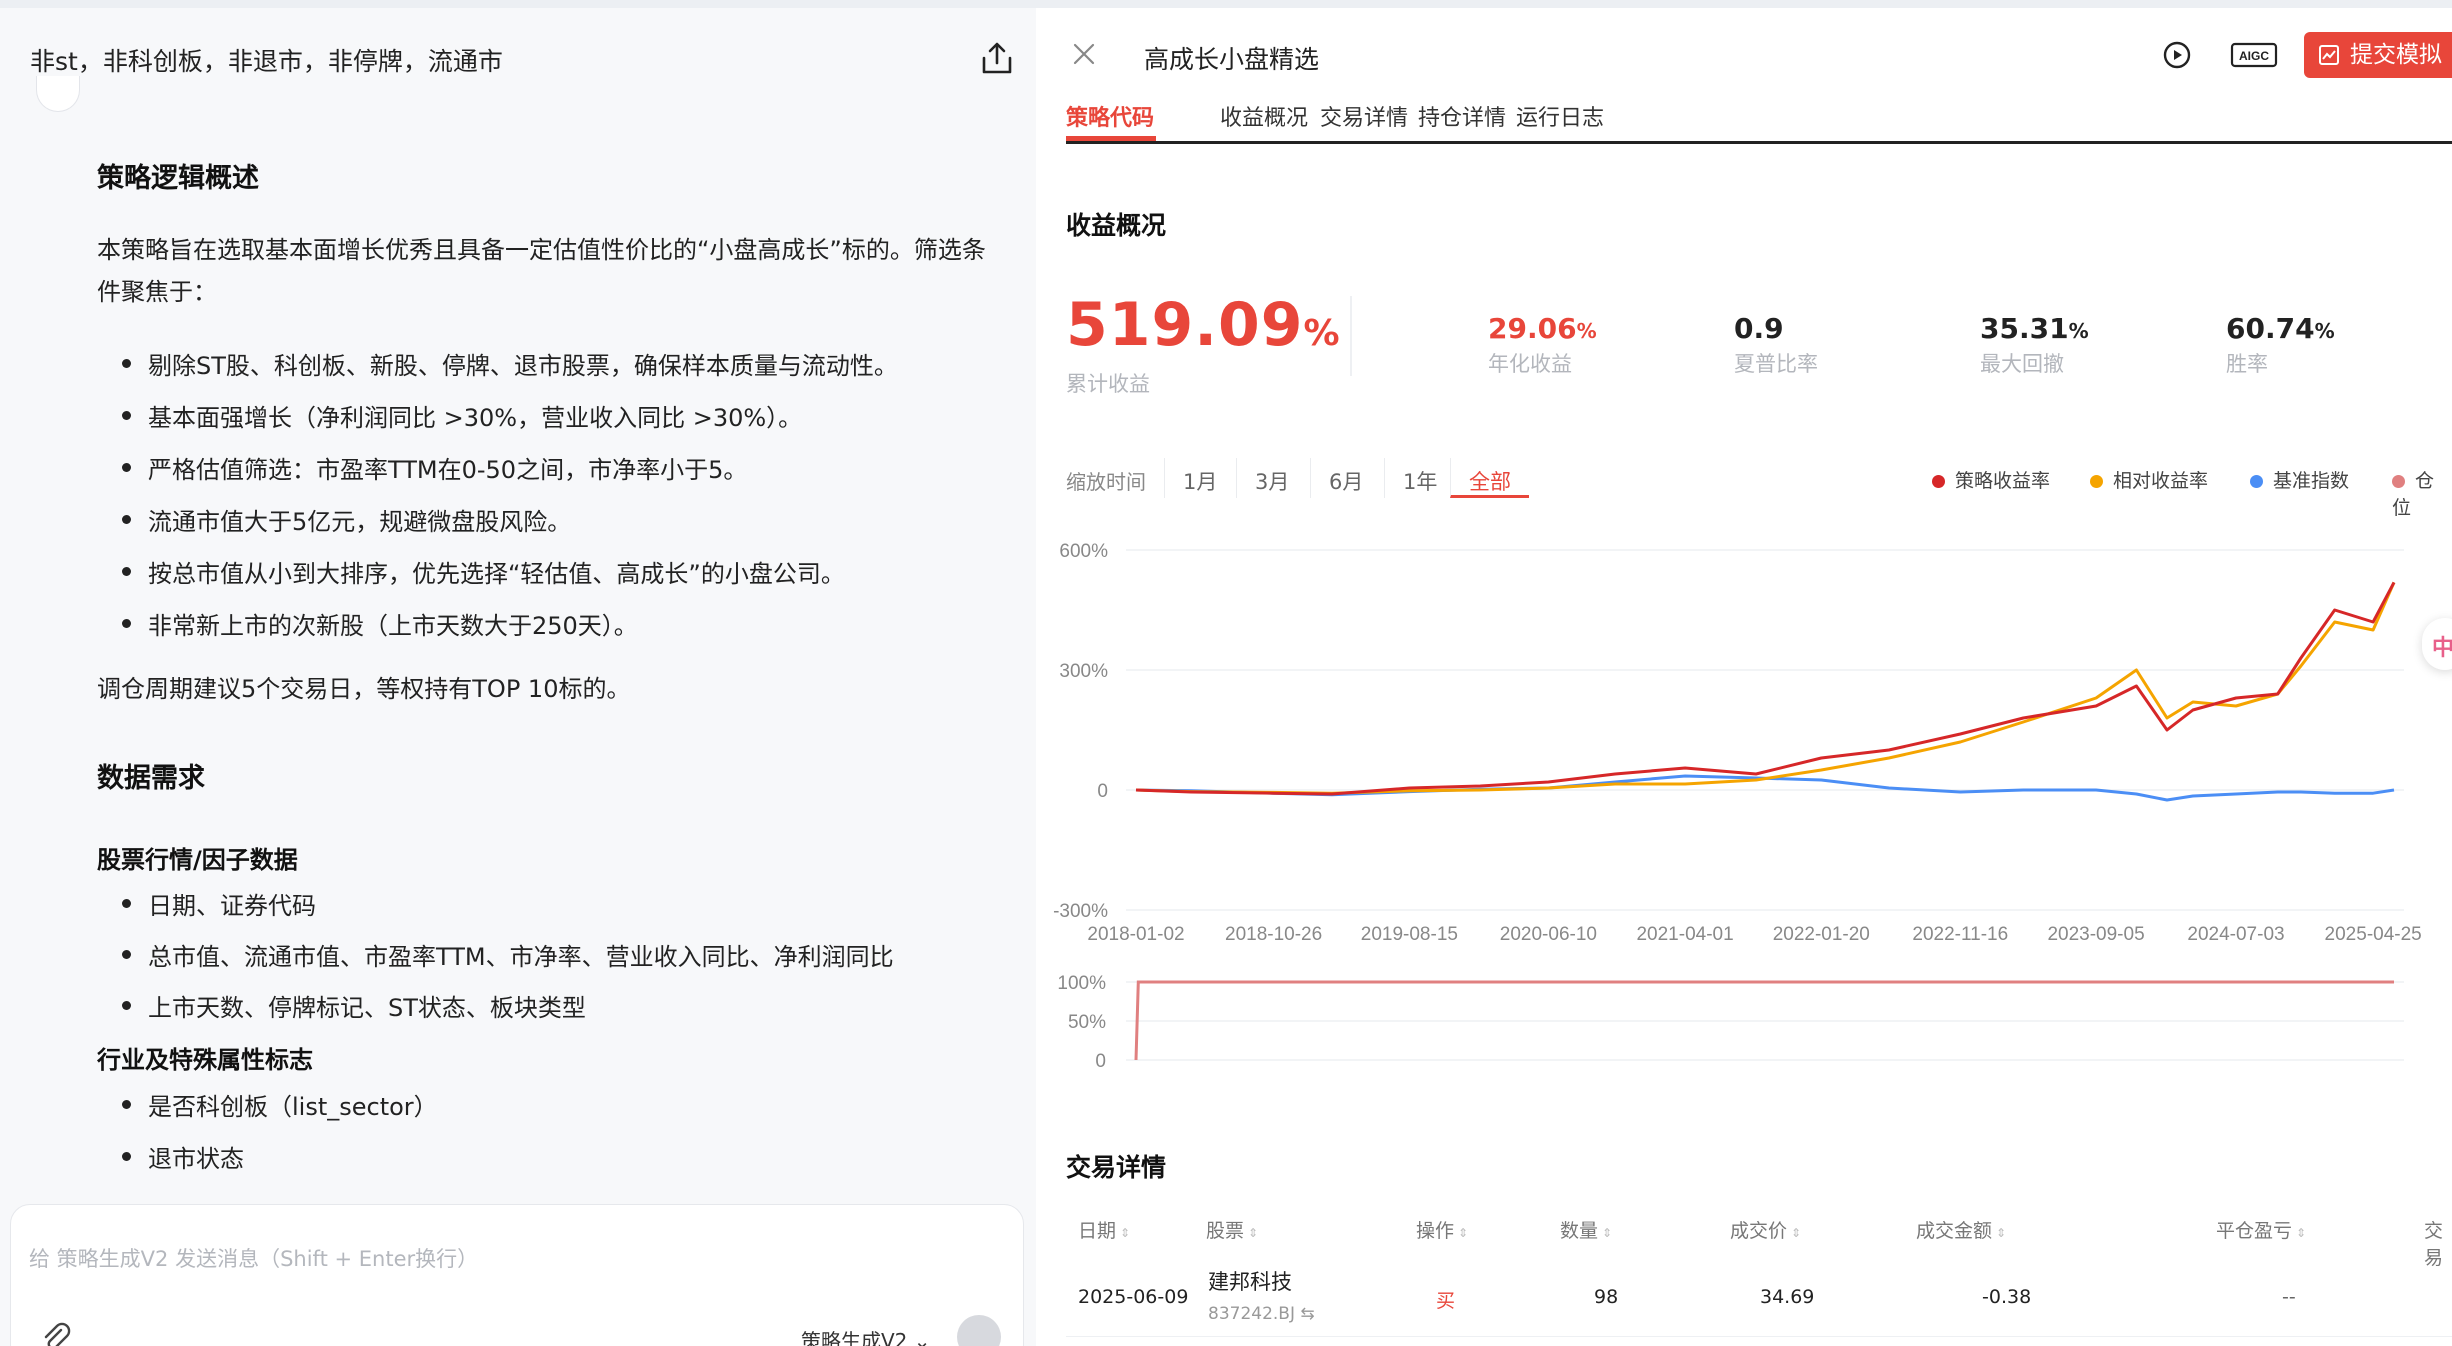 The image size is (2452, 1346). Describe the element at coordinates (1560, 116) in the screenshot. I see `tab-run-log: 运行日志` at that location.